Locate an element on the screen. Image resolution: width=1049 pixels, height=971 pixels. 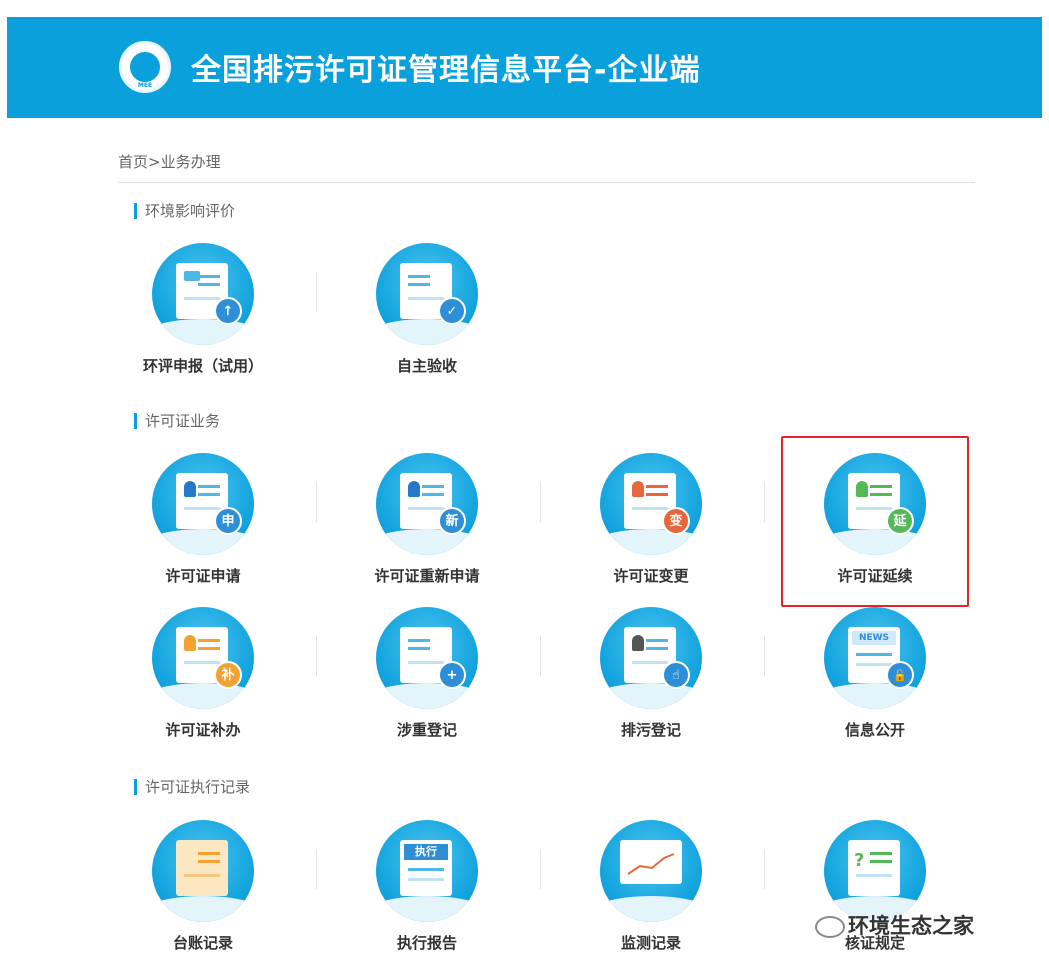
discharge-register-icon: ☝ is located at coordinates (651, 658).